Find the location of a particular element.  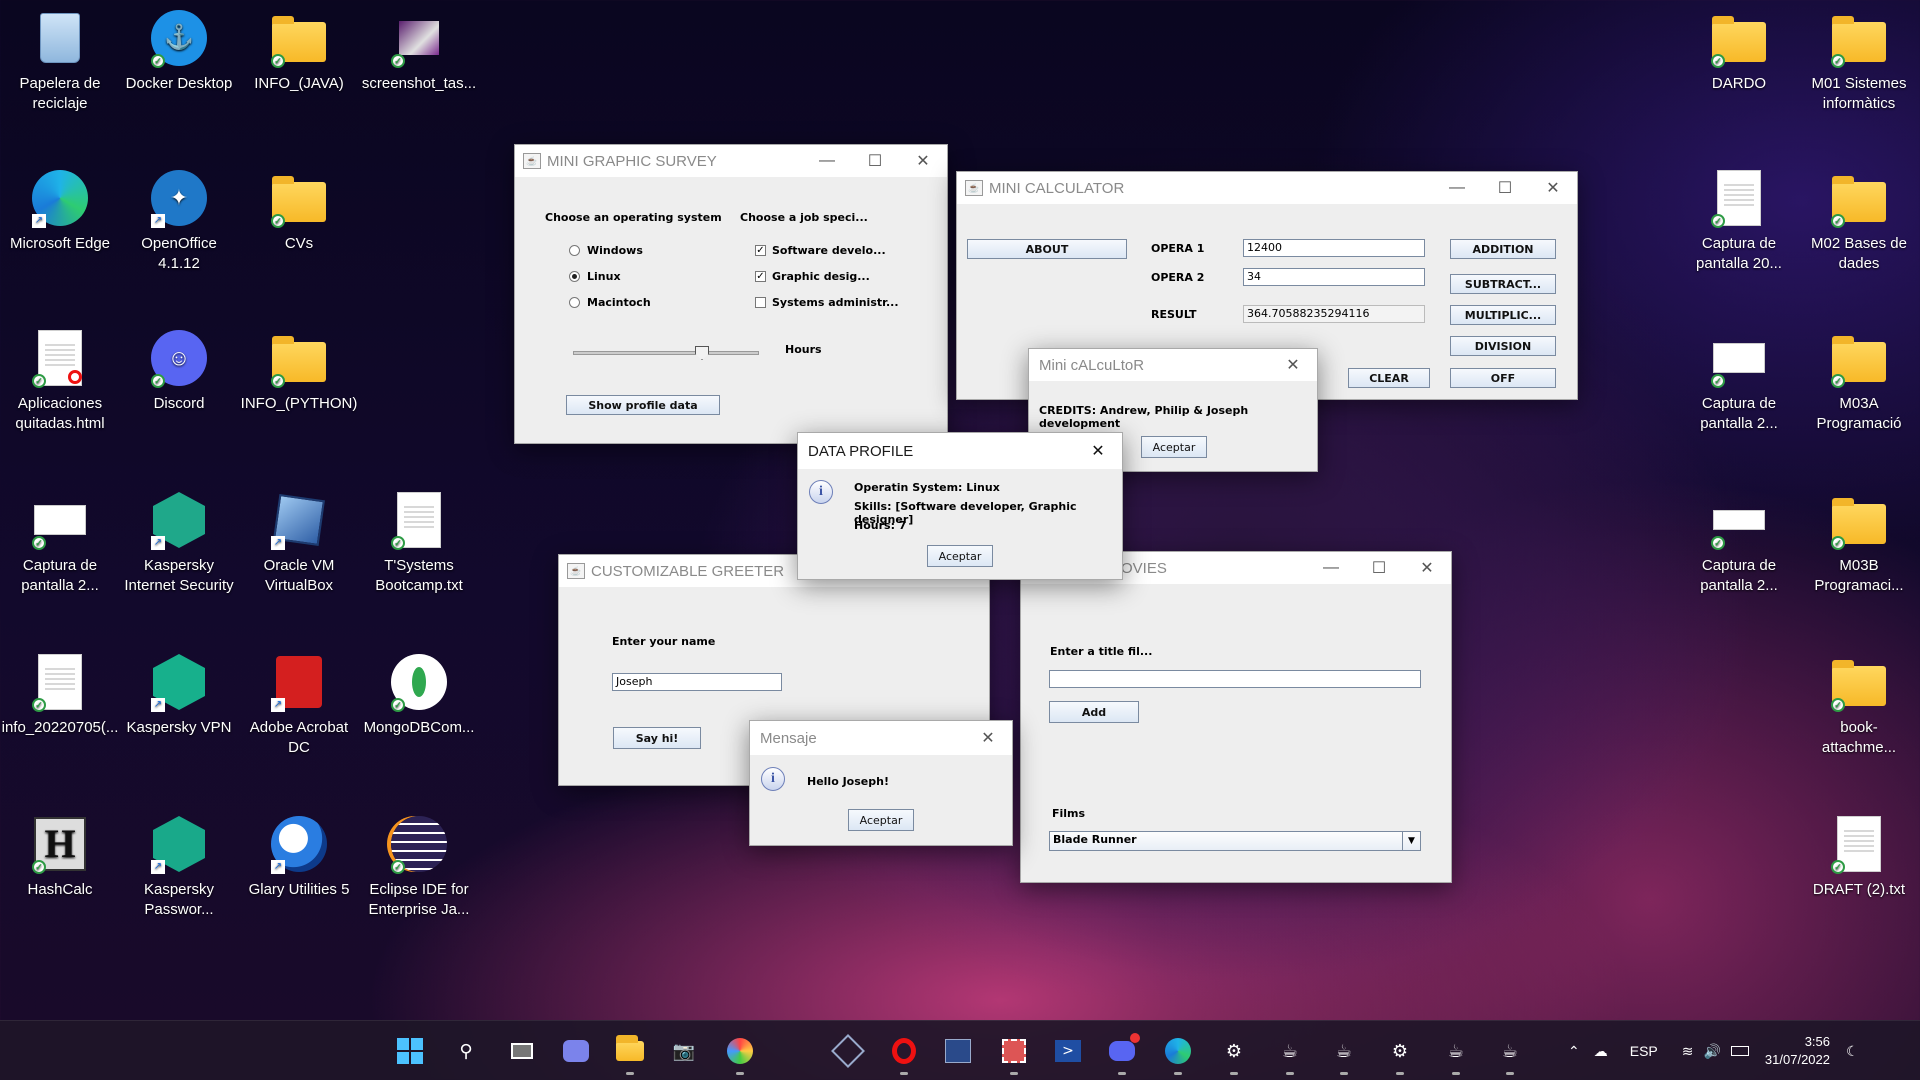

settings-icon: ⚙ is located at coordinates (1400, 1055).